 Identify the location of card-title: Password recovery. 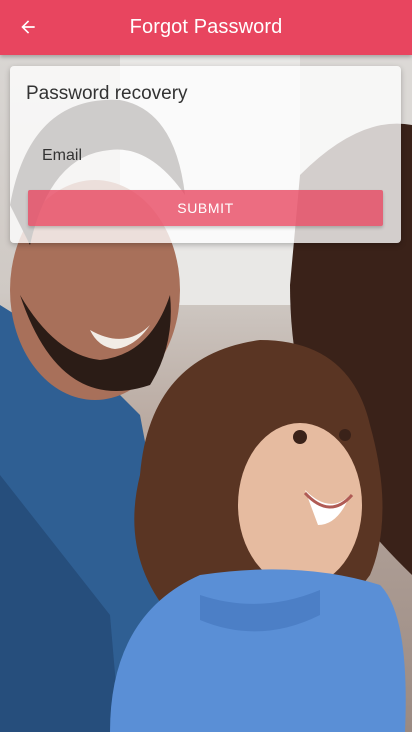
(107, 93).